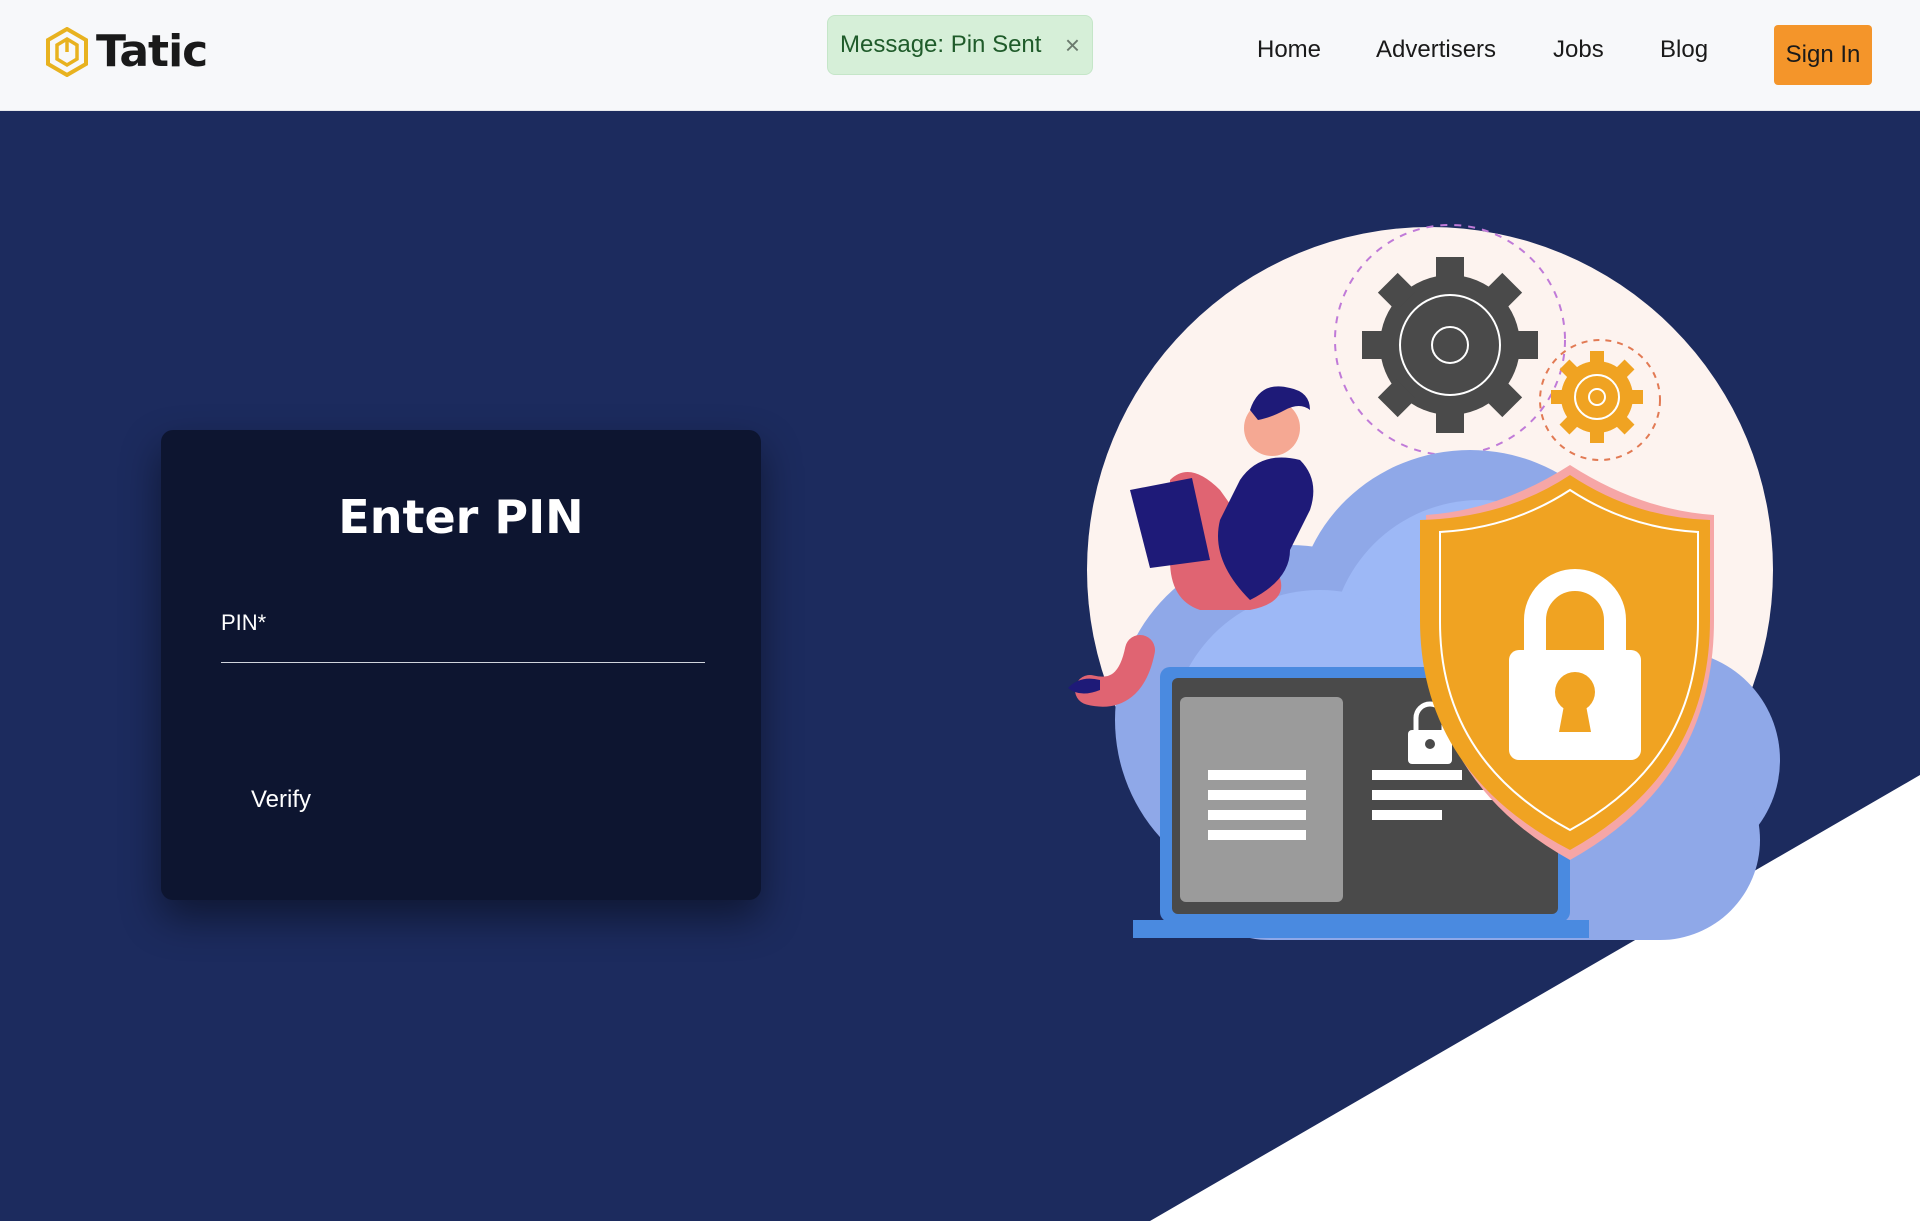  Describe the element at coordinates (1289, 50) in the screenshot. I see `nav-home: Home` at that location.